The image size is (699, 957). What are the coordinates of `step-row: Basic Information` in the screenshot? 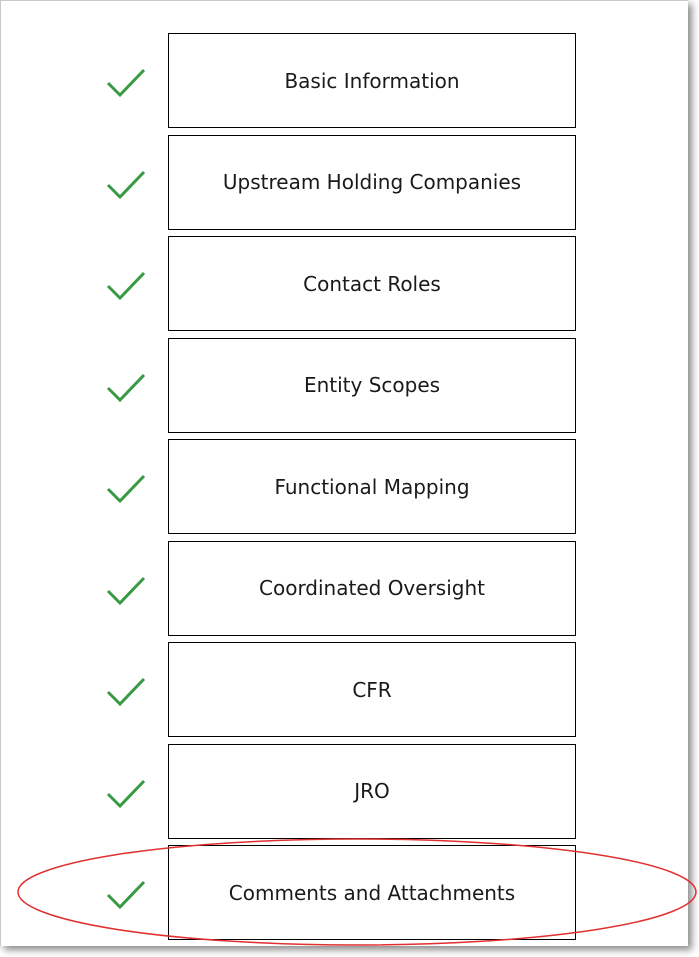 It's located at (344, 84).